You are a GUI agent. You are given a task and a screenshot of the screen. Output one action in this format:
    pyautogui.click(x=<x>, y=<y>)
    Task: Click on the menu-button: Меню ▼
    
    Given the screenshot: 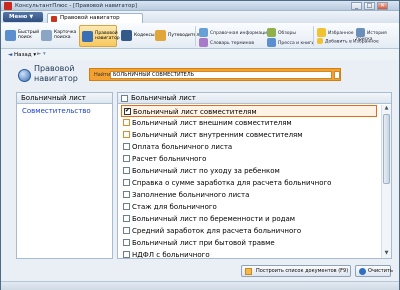 What is the action you would take?
    pyautogui.click(x=23, y=17)
    